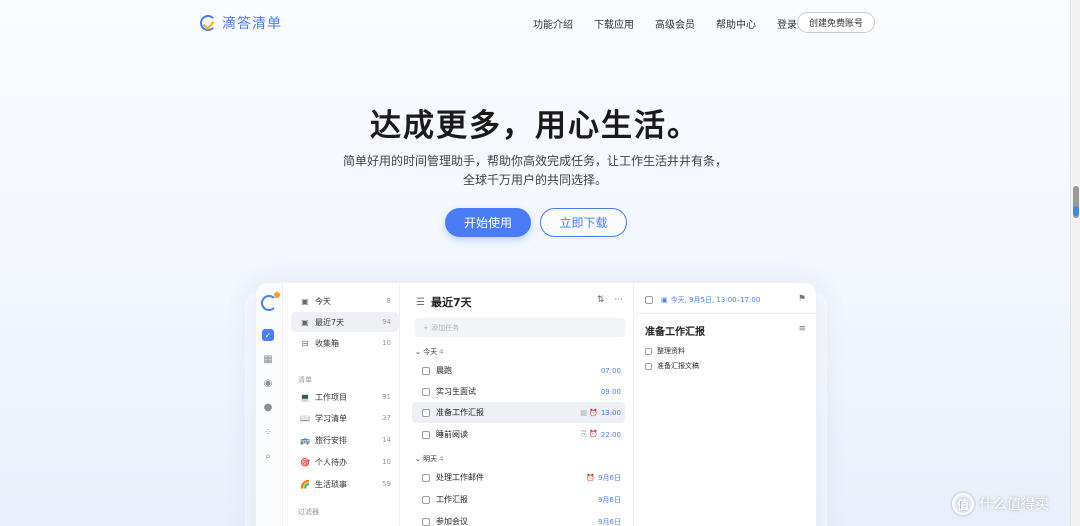 The height and width of the screenshot is (526, 1080). Describe the element at coordinates (725, 313) in the screenshot. I see `detail-divider` at that location.